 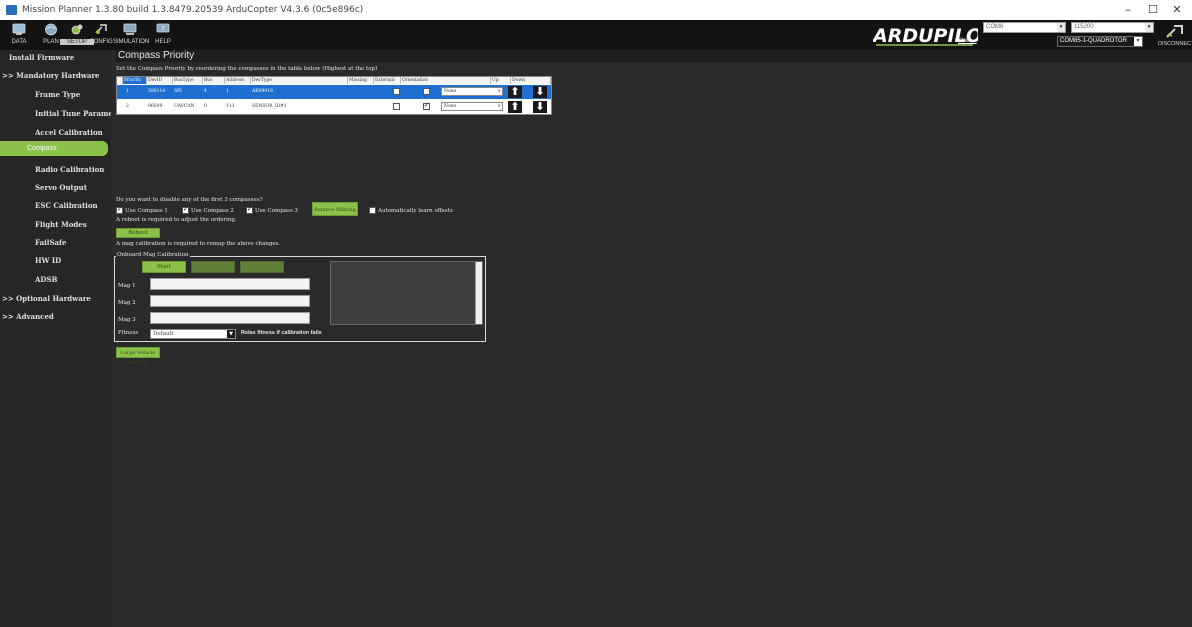 What do you see at coordinates (249, 209) in the screenshot?
I see `use-compass-3-checkbox` at bounding box center [249, 209].